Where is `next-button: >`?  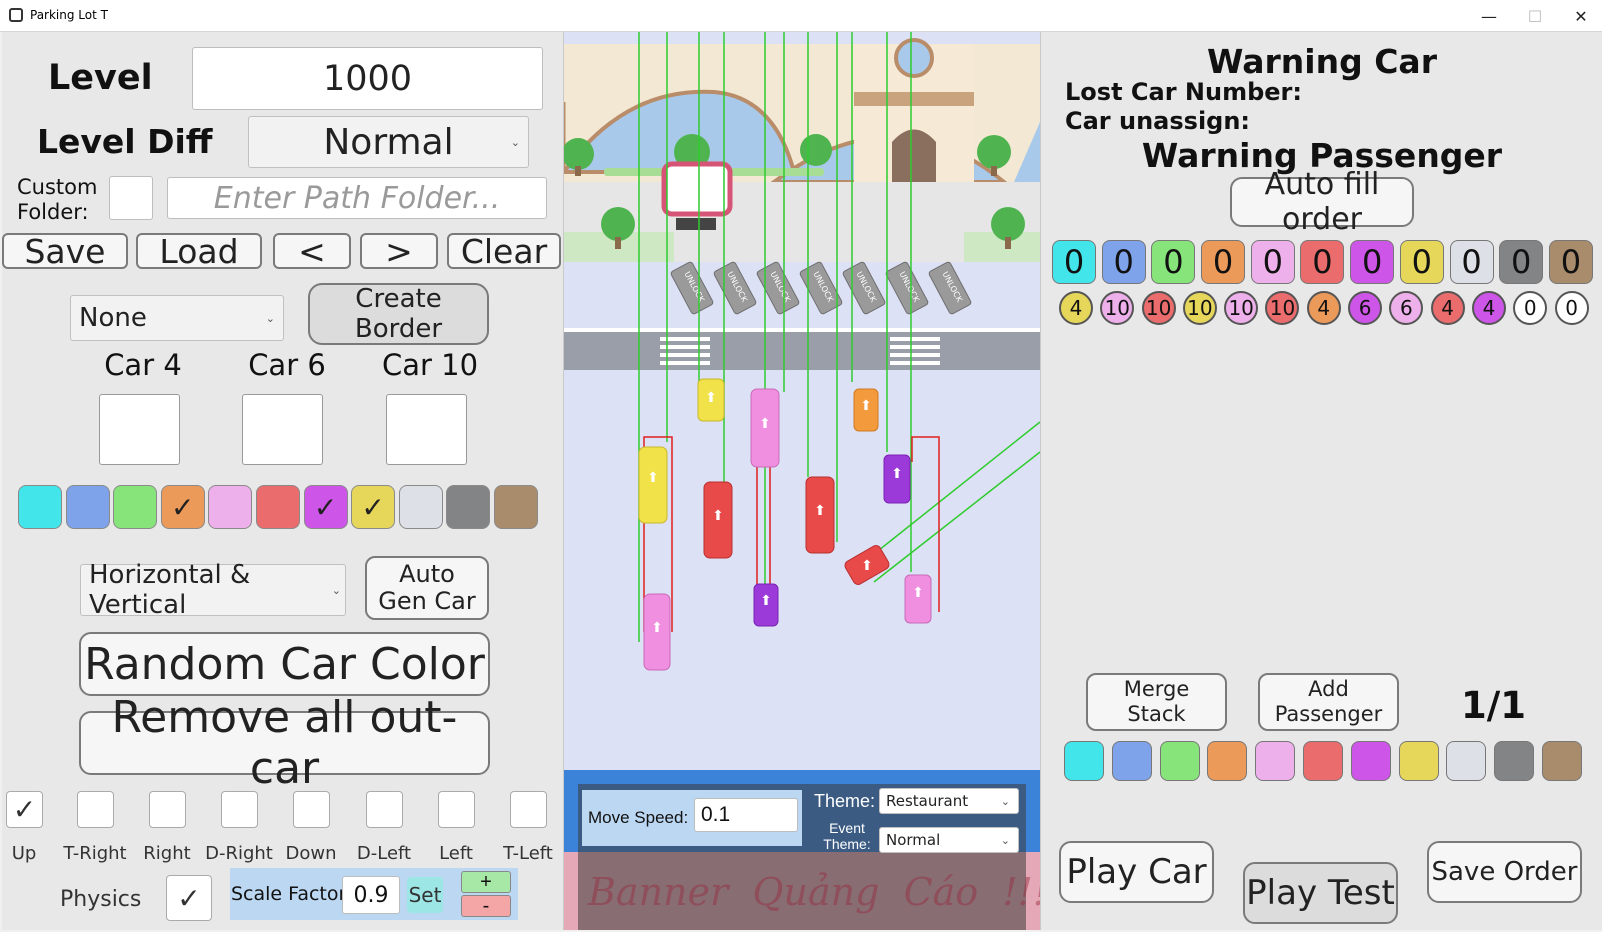
next-button: > is located at coordinates (399, 251).